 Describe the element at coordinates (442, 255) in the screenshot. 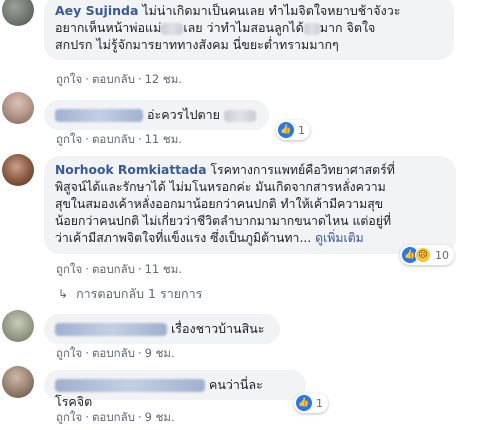

I see `reaction-count: 10` at that location.